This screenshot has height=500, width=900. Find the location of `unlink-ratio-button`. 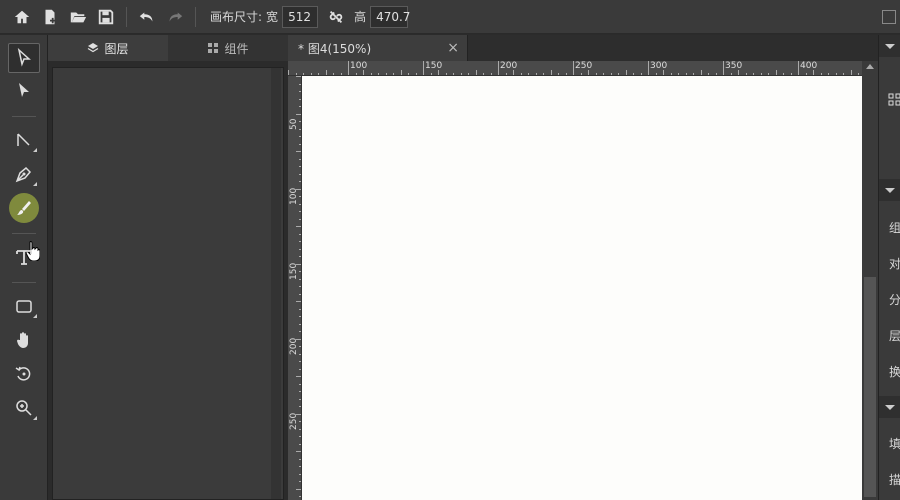

unlink-ratio-button is located at coordinates (336, 17).